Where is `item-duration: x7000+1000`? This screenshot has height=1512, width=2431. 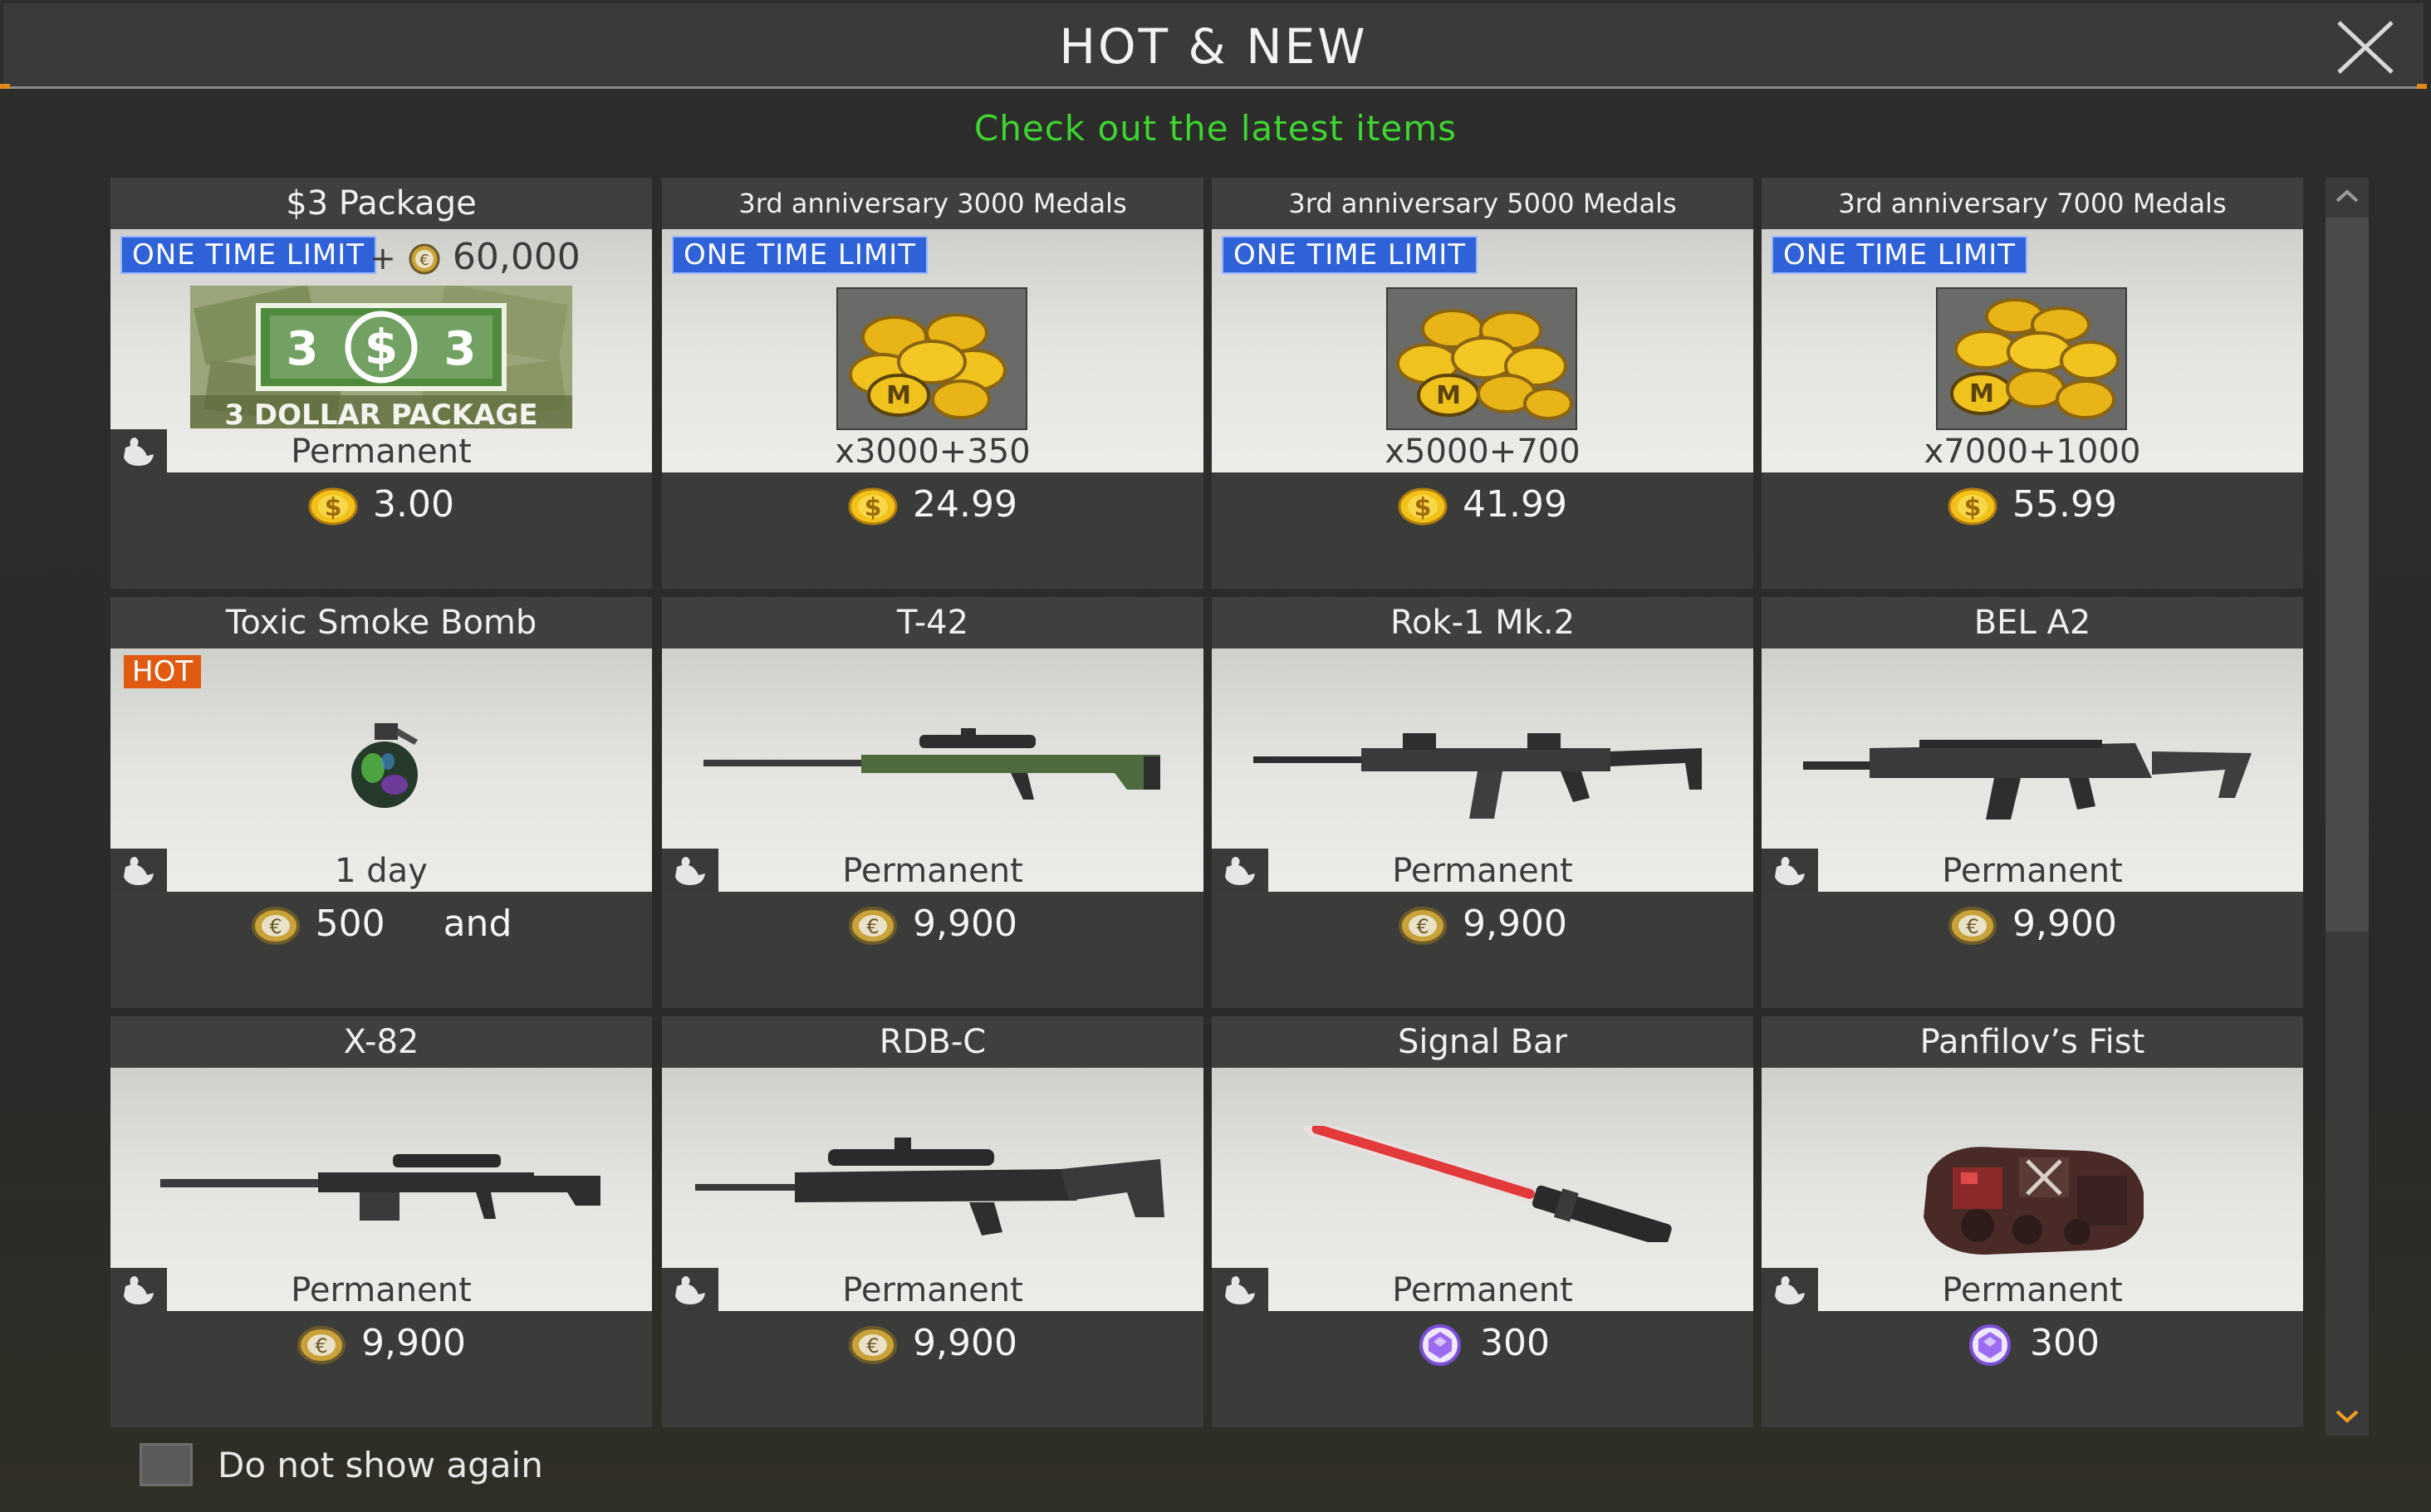 item-duration: x7000+1000 is located at coordinates (2032, 452).